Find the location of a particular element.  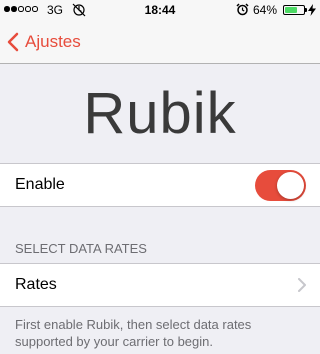

chevron-right-icon is located at coordinates (302, 285).